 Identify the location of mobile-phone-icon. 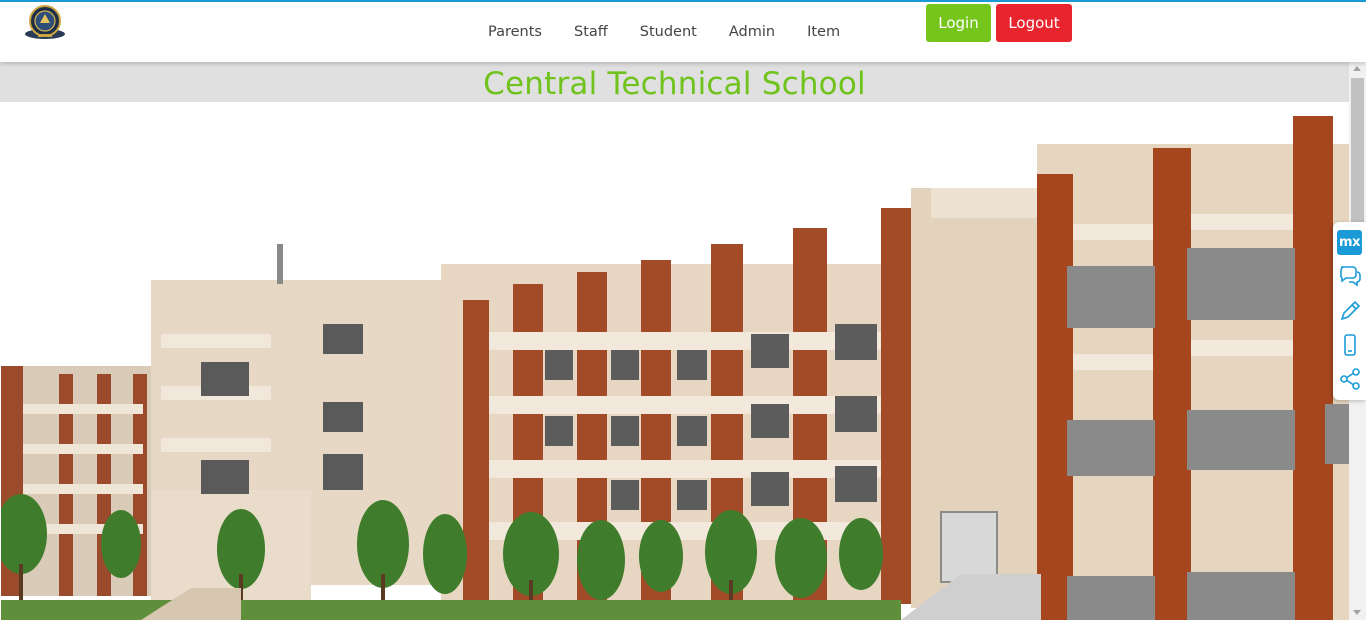
(1350, 345).